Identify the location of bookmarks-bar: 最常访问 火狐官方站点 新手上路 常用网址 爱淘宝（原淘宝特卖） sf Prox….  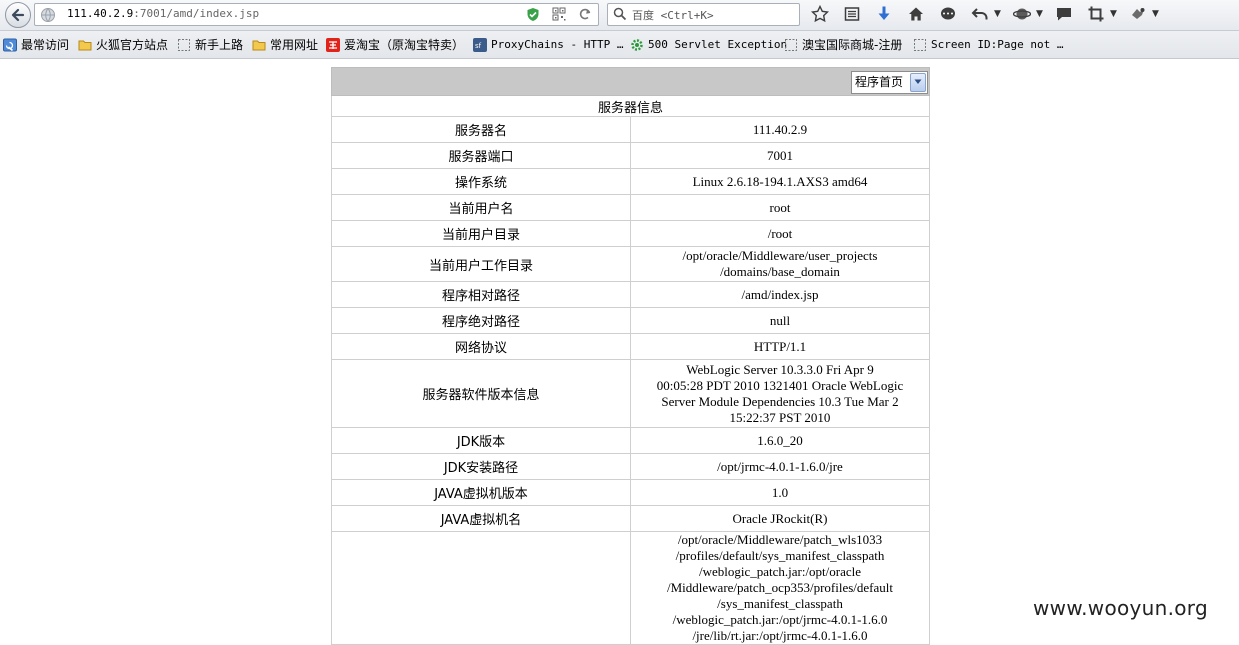
(619, 45).